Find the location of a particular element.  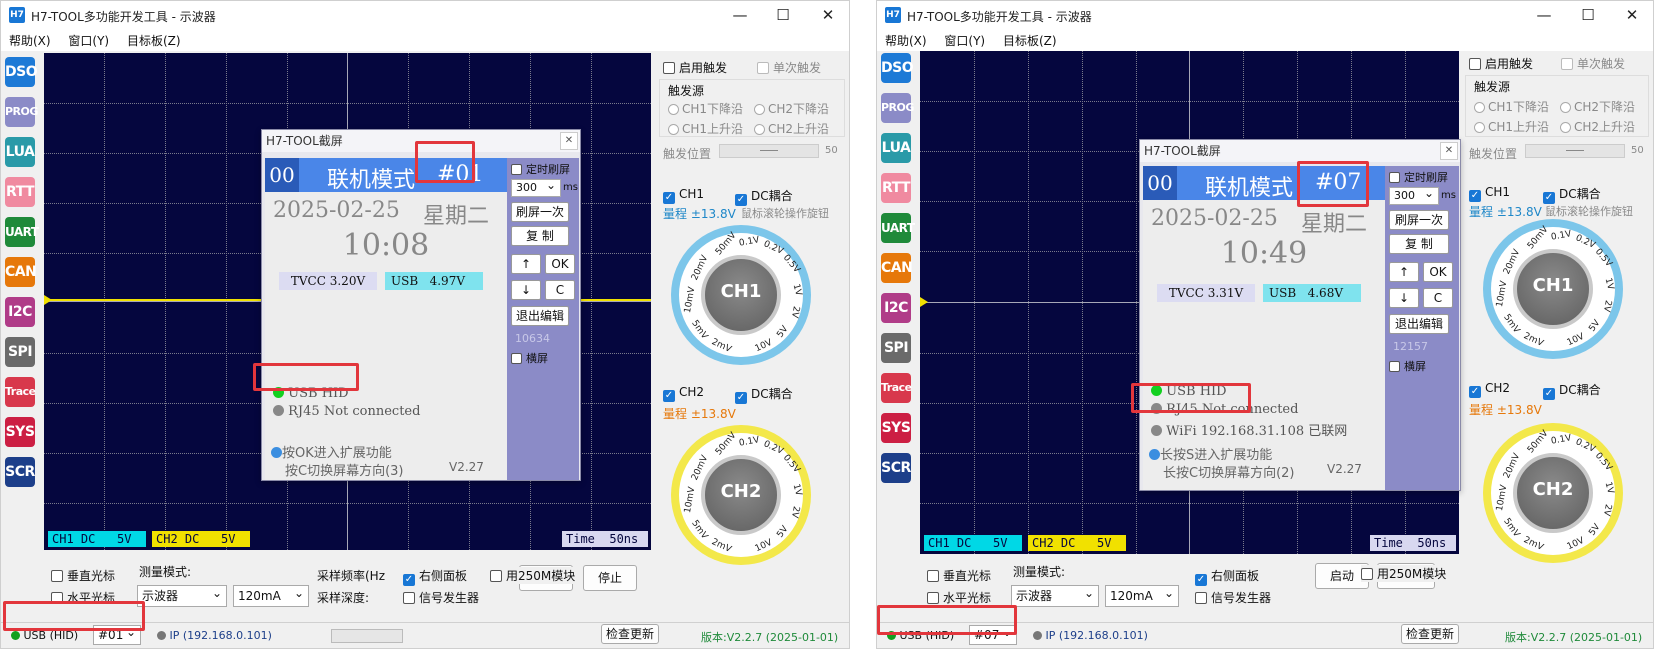

menu-help: 帮助(X) is located at coordinates (906, 41).